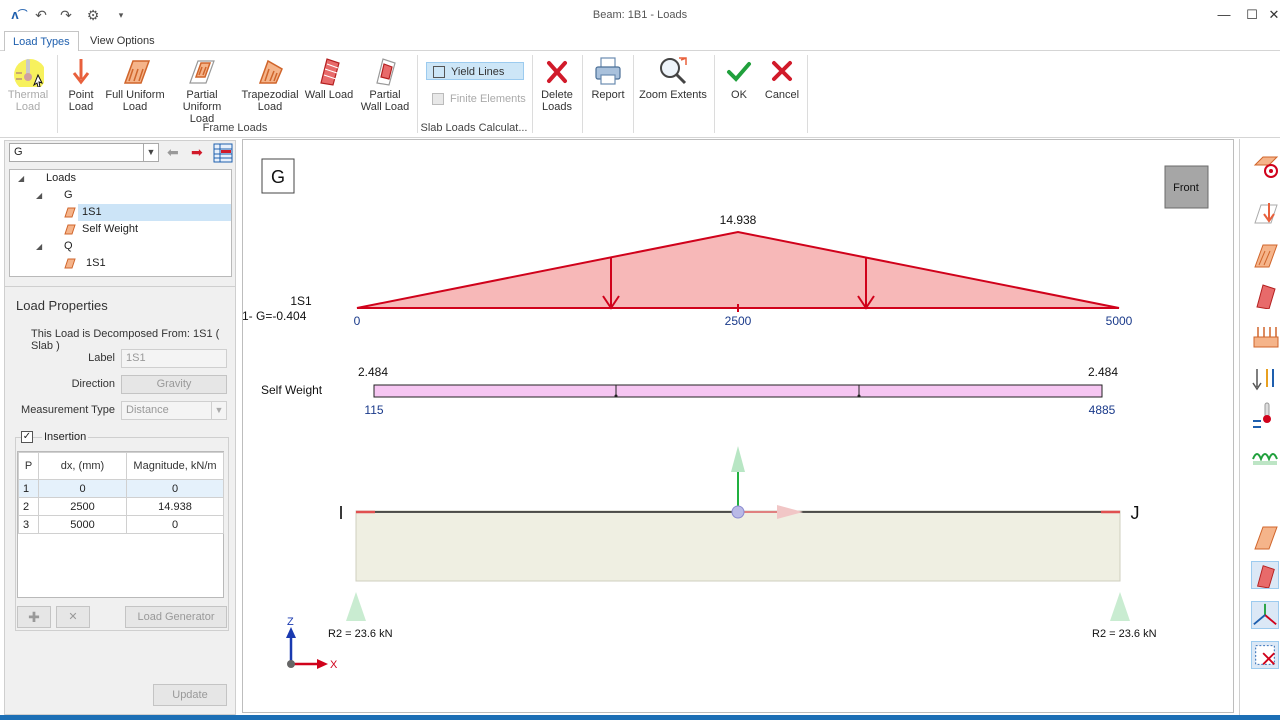  I want to click on uniform-load-icon, so click(1265, 255).